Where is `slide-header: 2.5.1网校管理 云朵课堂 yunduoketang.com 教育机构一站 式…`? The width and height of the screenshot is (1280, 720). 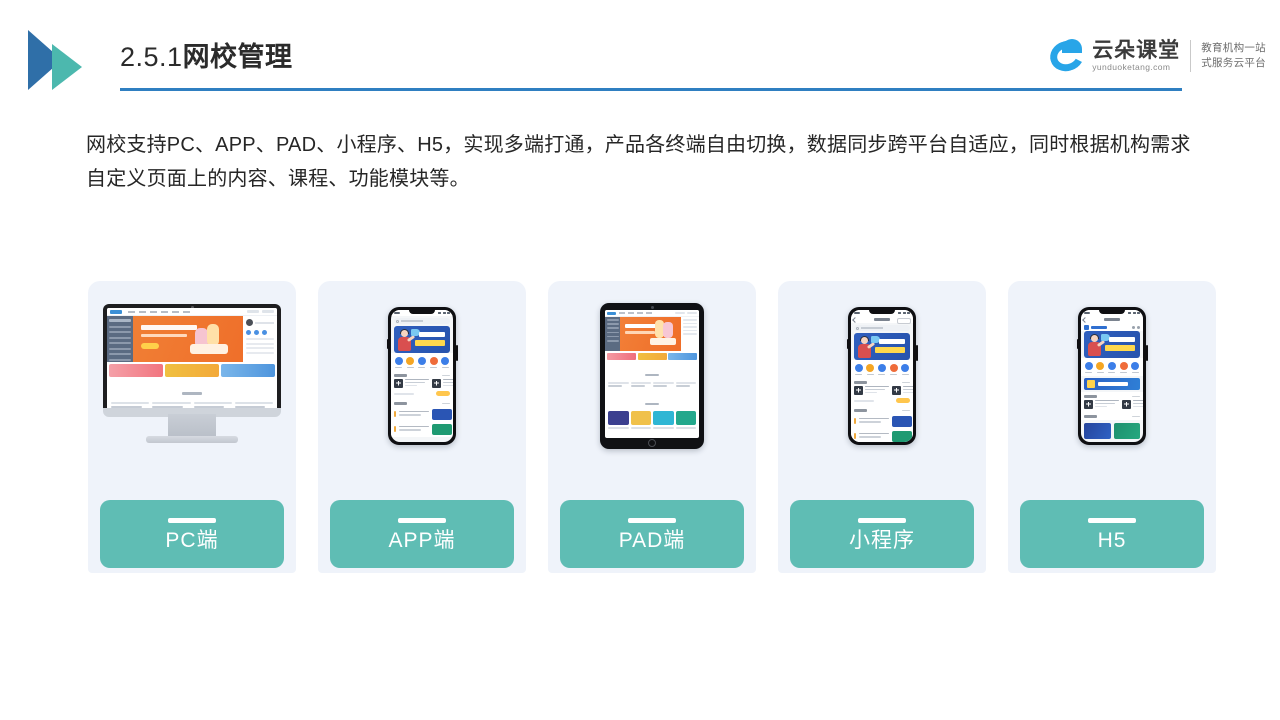 slide-header: 2.5.1网校管理 云朵课堂 yunduoketang.com 教育机构一站 式… is located at coordinates (640, 50).